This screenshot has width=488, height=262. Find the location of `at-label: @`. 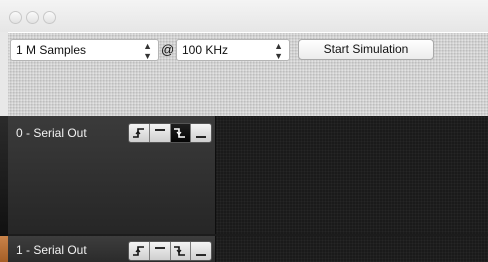

at-label: @ is located at coordinates (168, 49).